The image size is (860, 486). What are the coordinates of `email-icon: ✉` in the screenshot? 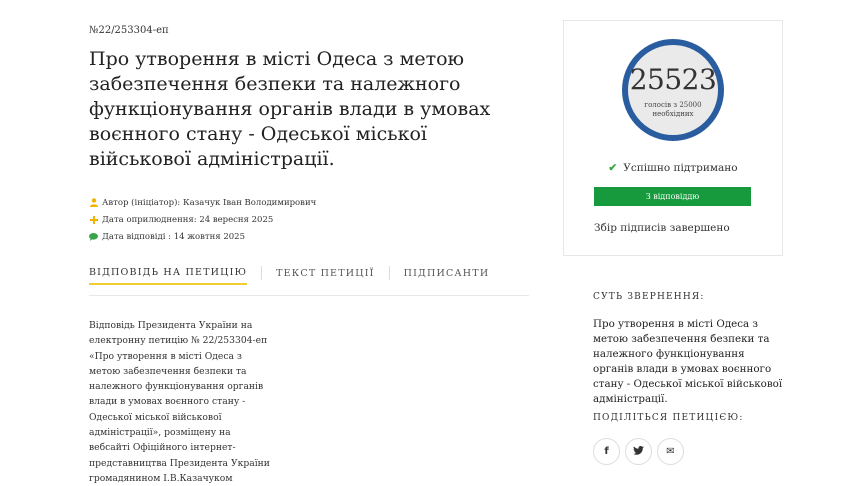 It's located at (670, 451).